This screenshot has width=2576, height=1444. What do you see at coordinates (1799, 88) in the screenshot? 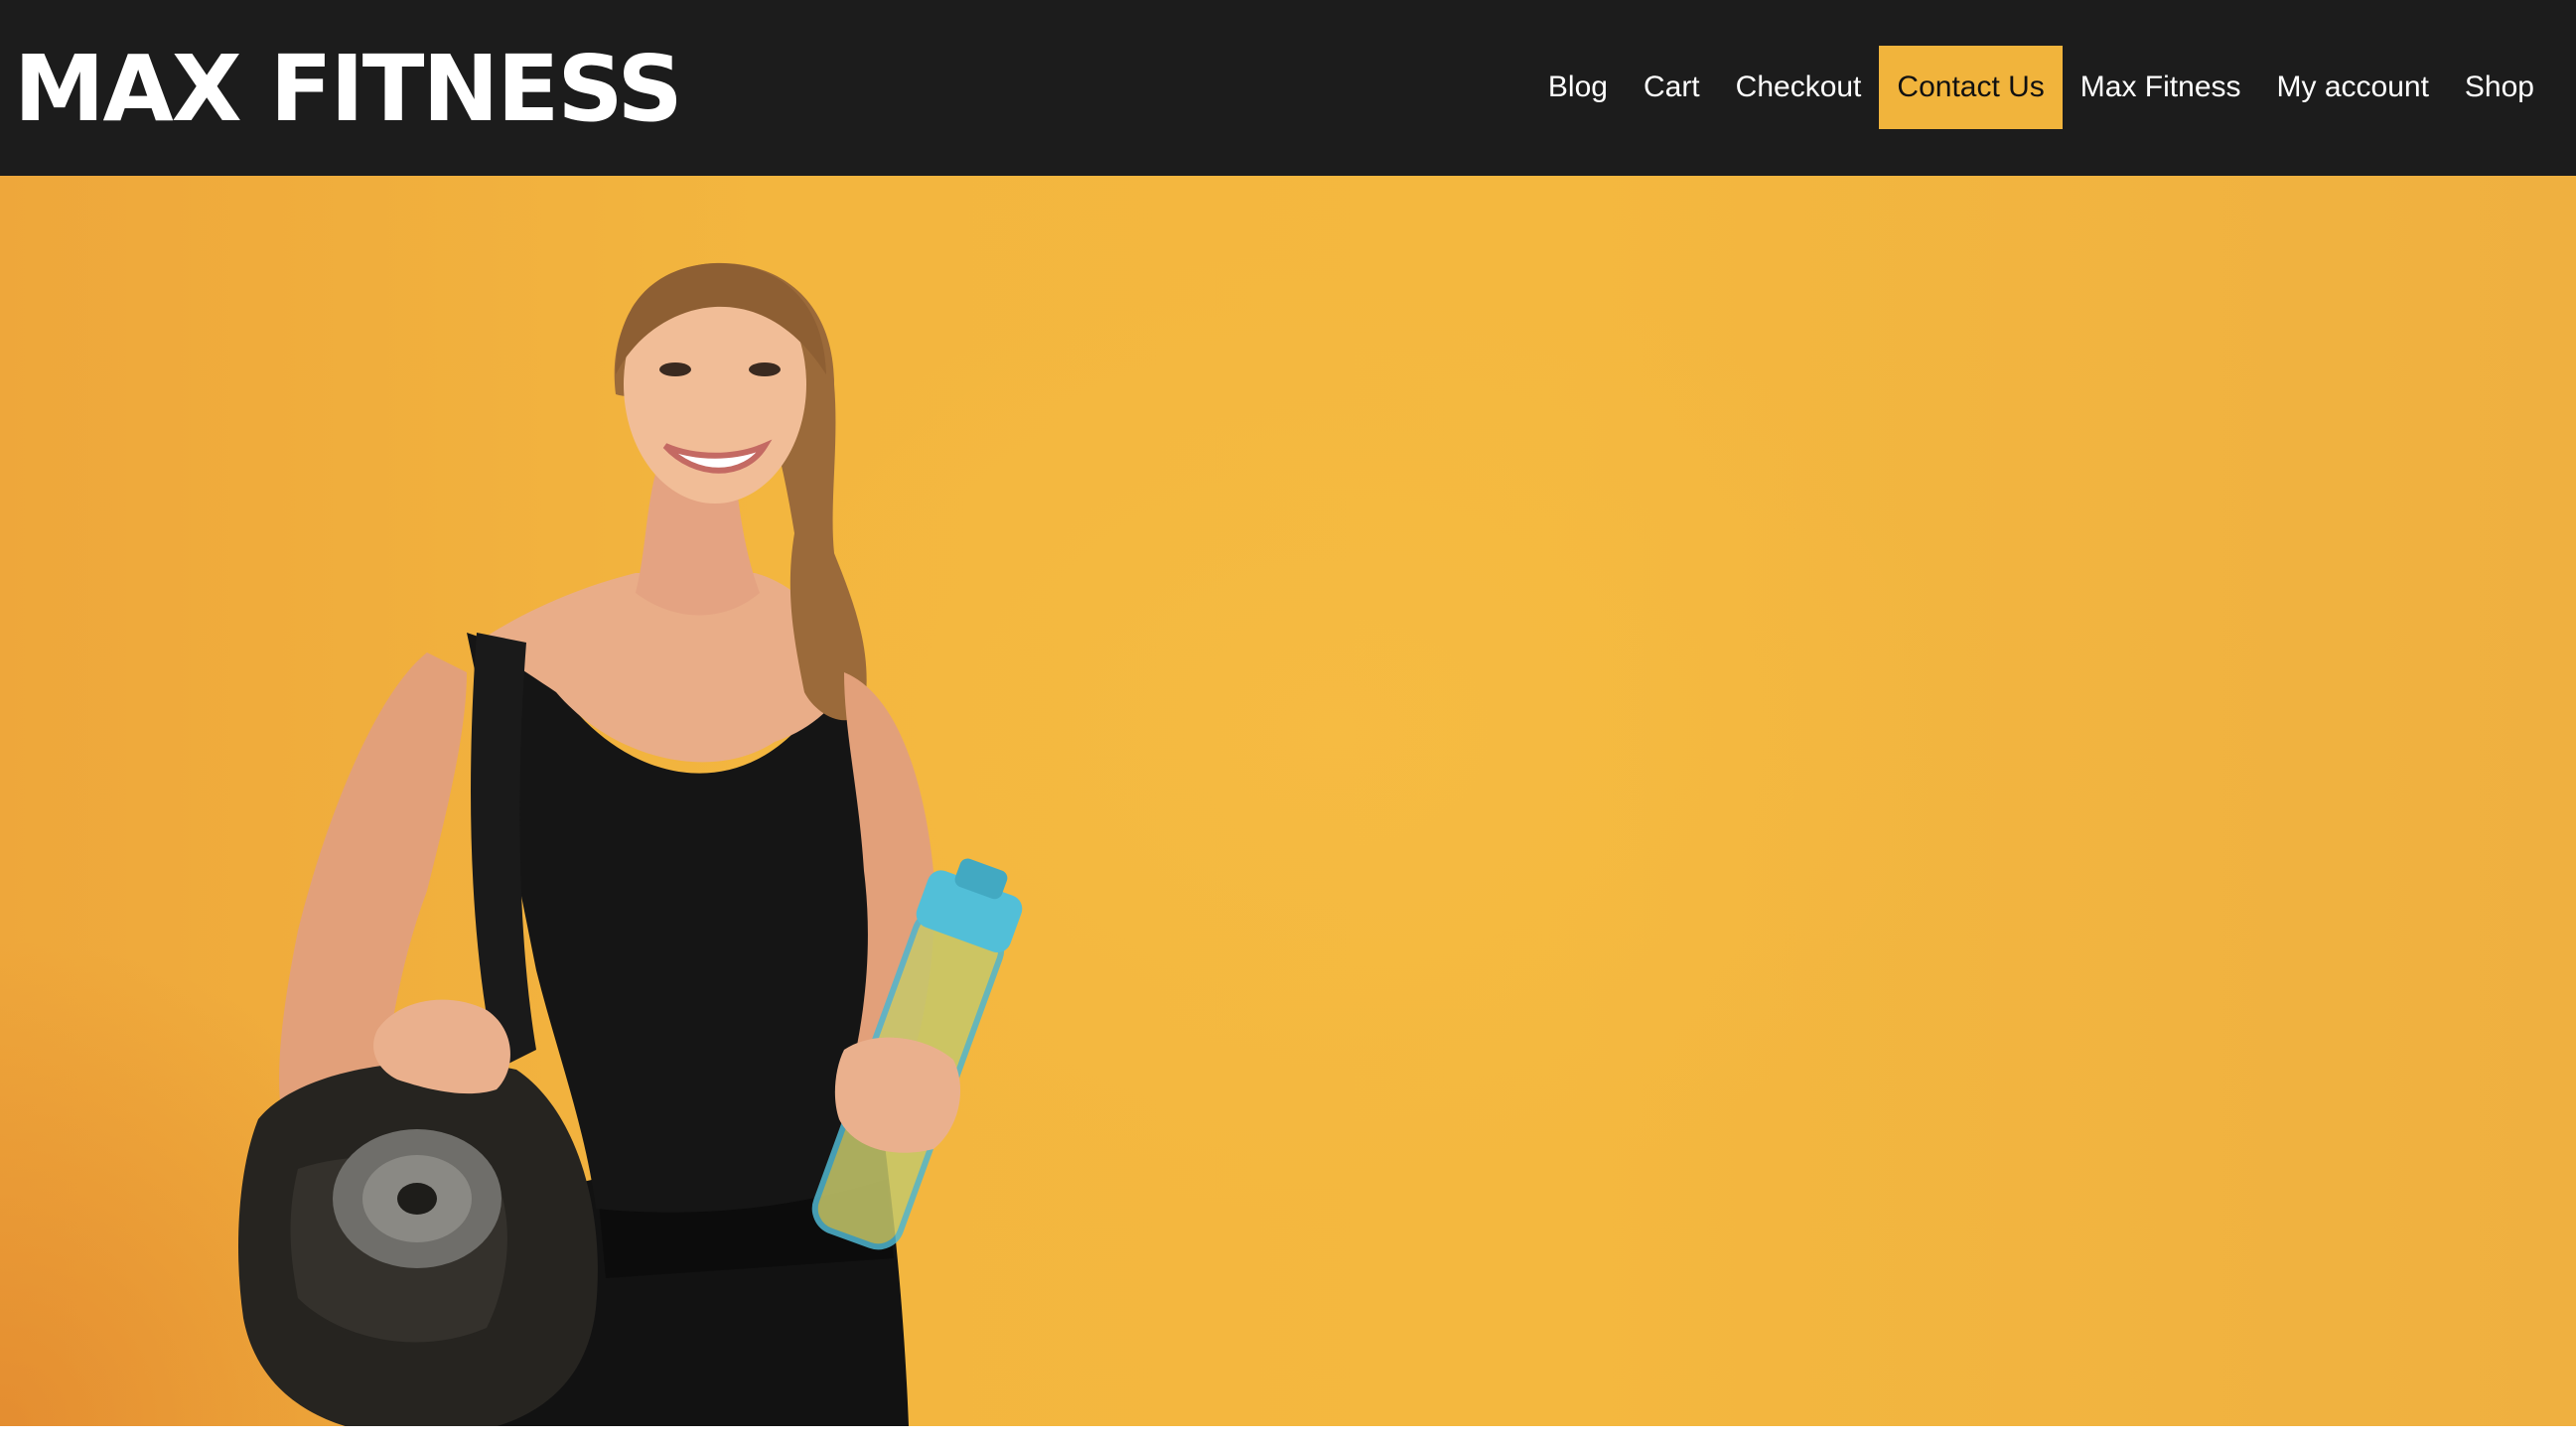
I see `nav-item-checkout: Checkout` at bounding box center [1799, 88].